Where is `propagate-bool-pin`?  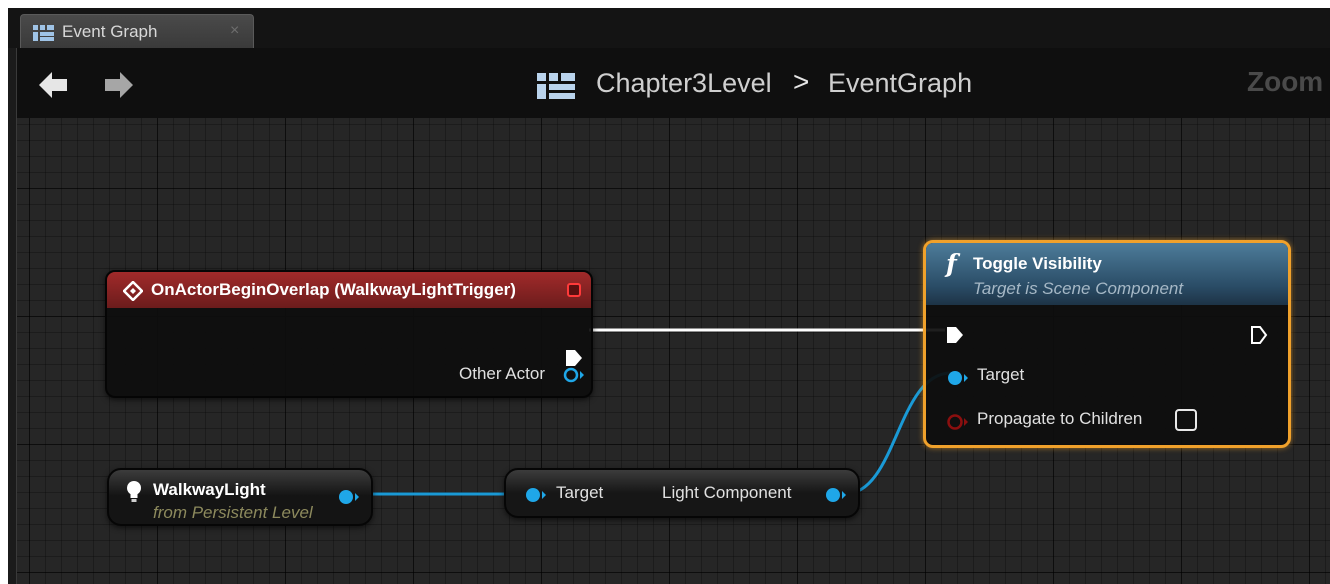 propagate-bool-pin is located at coordinates (958, 424).